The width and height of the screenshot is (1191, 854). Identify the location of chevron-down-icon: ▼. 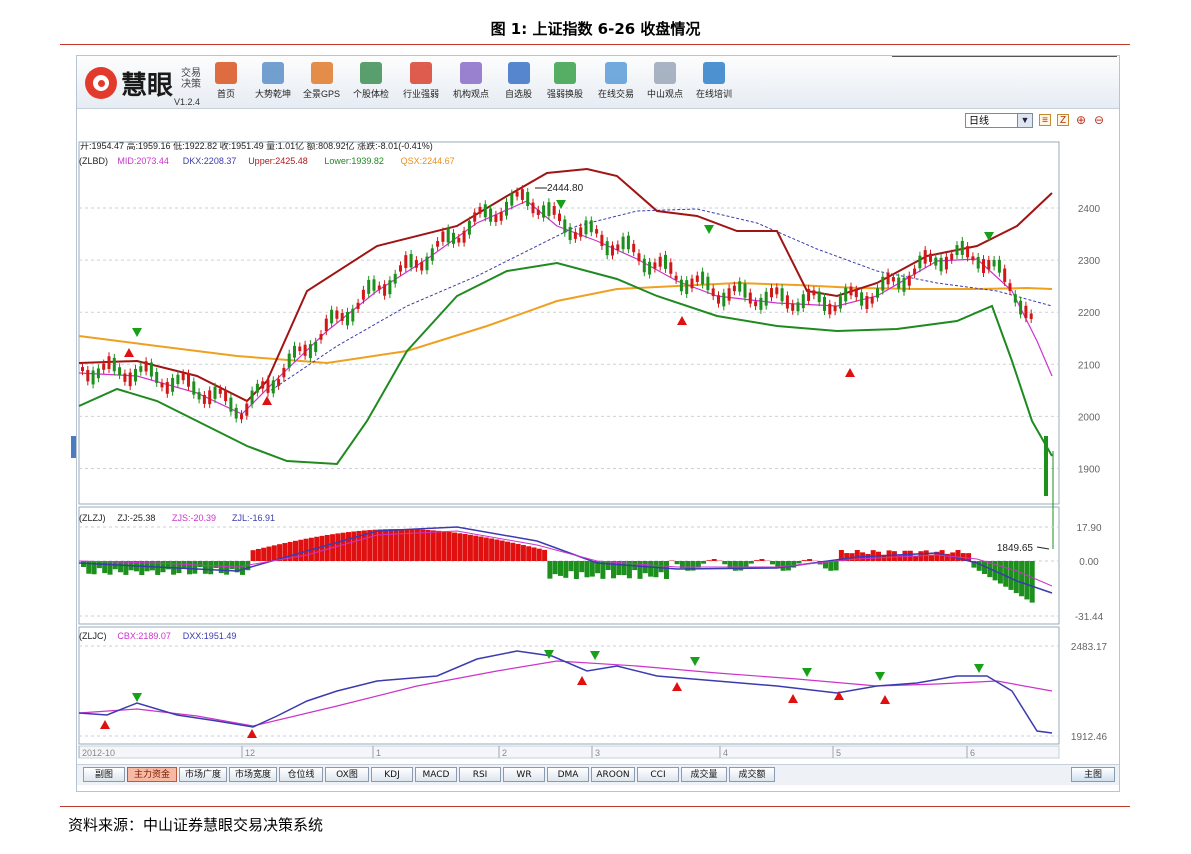
(1025, 120).